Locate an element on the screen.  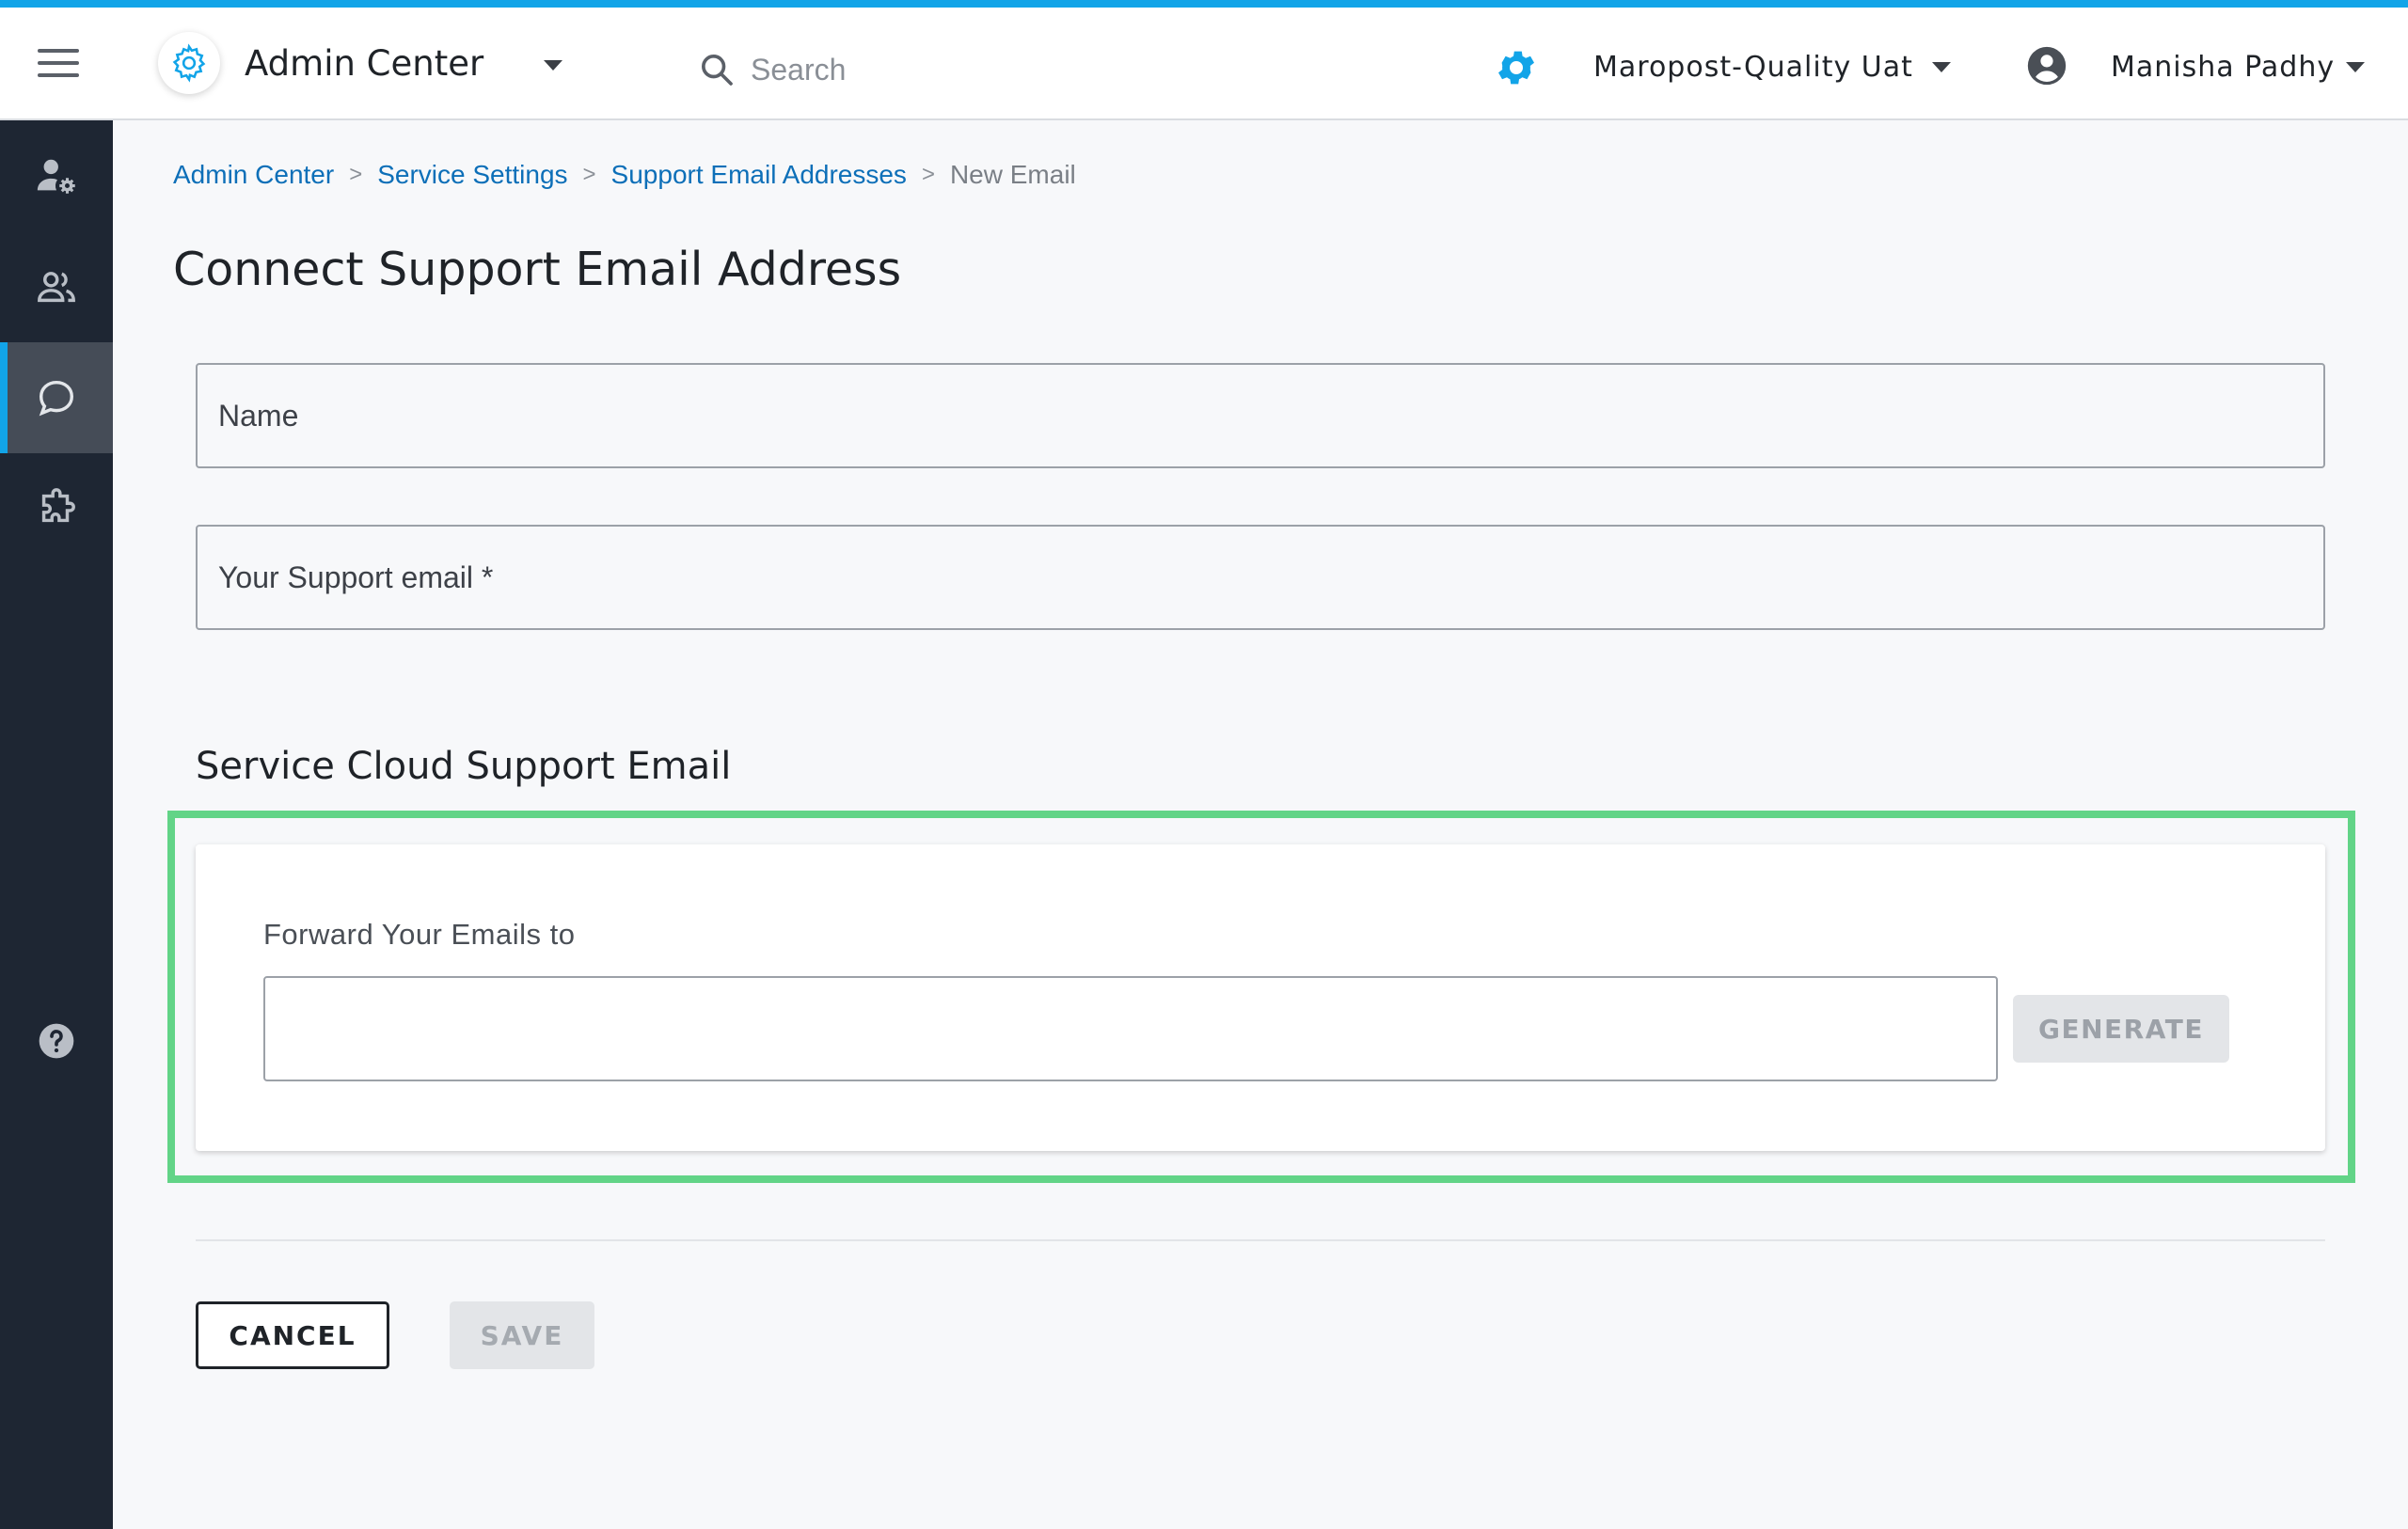
section-title: Service Cloud Support Email is located at coordinates (464, 767).